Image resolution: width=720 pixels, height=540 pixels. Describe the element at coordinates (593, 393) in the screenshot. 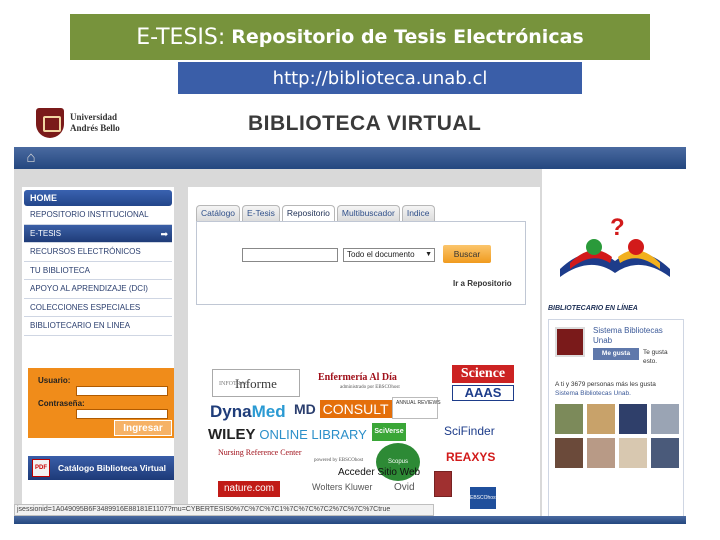

I see `like-count-b: Sistema Bibliotecas Unab.` at that location.